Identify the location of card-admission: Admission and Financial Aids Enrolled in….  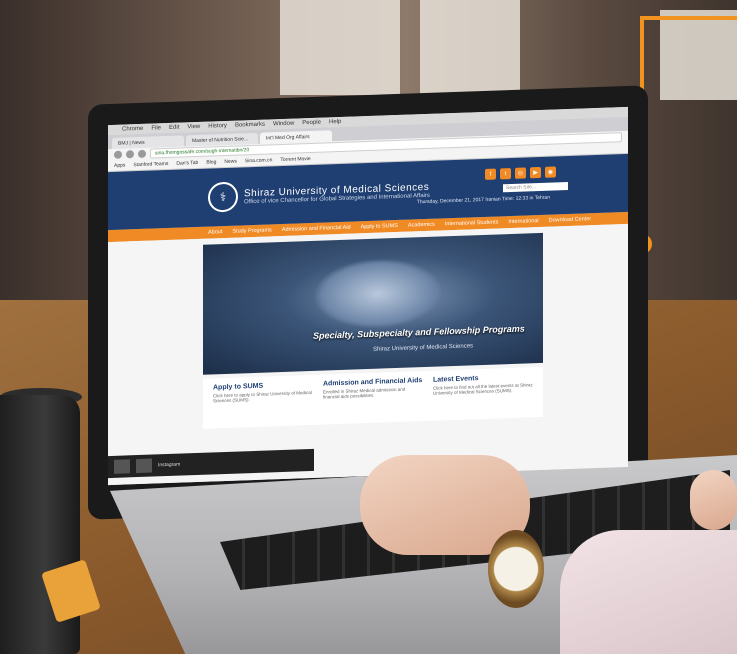
(373, 397).